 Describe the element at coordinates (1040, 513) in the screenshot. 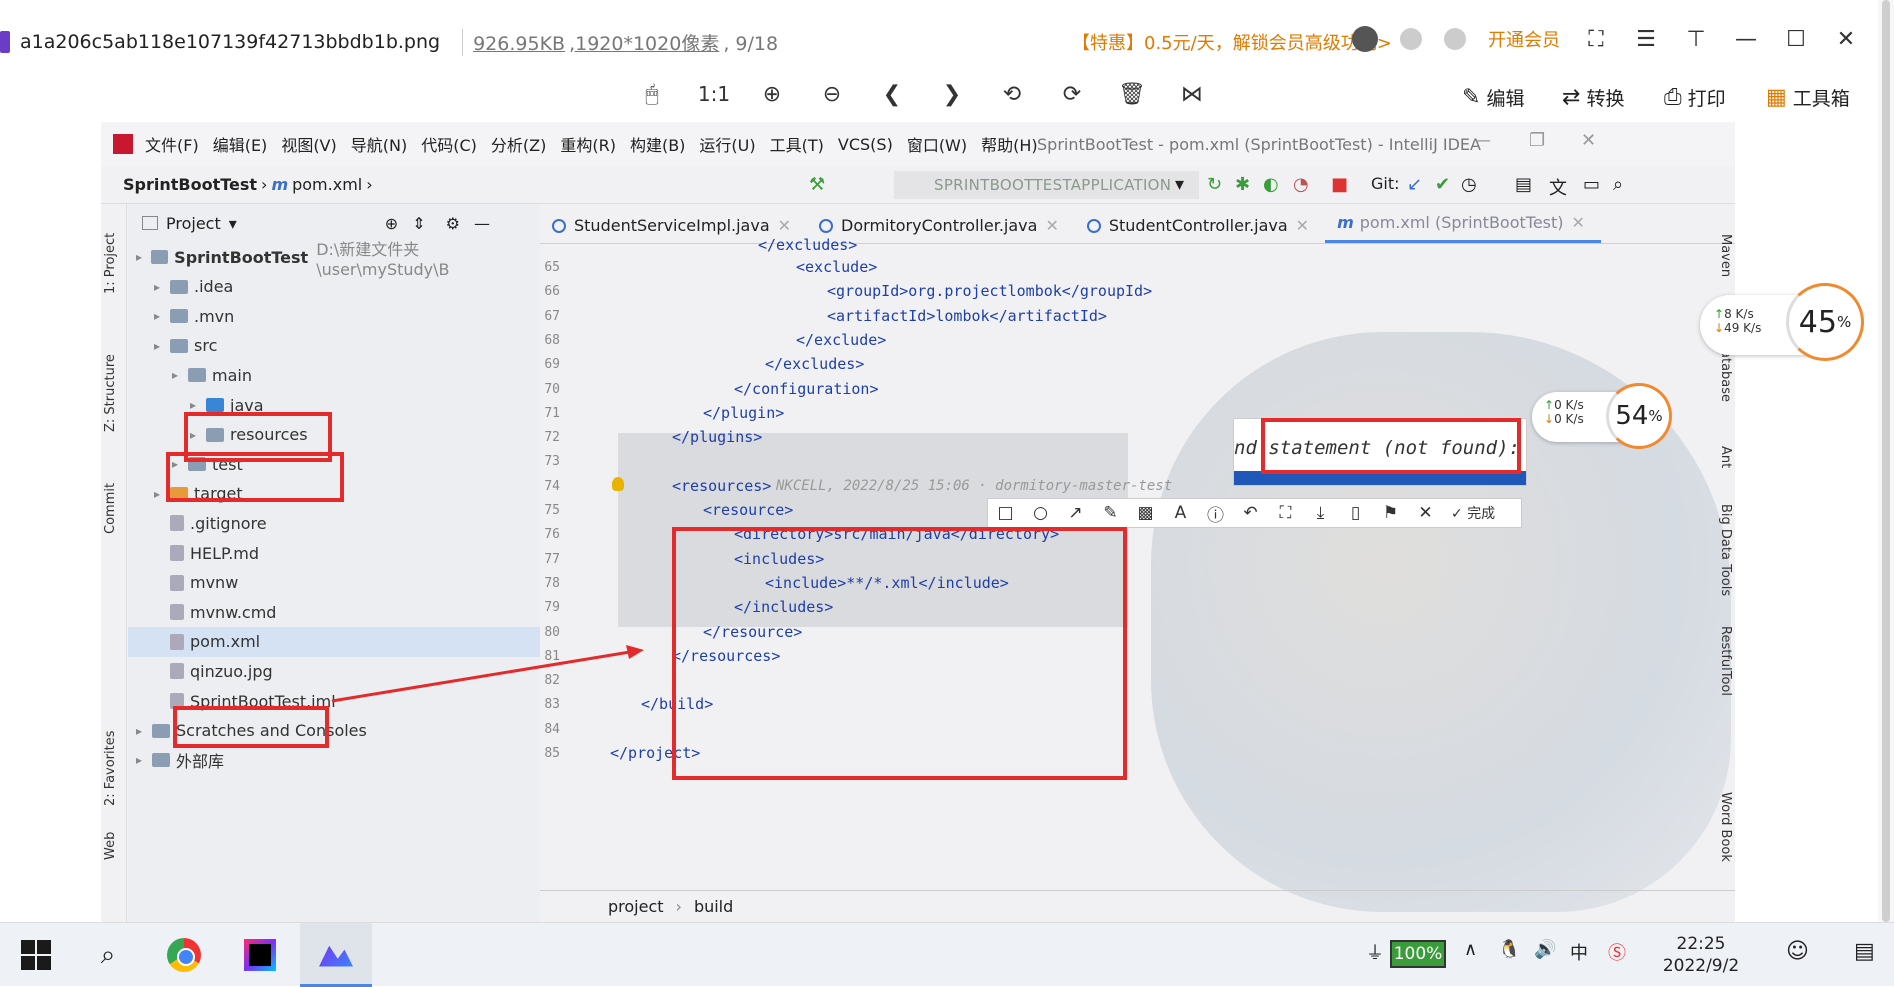

I see `ellipse-icon: ○` at that location.